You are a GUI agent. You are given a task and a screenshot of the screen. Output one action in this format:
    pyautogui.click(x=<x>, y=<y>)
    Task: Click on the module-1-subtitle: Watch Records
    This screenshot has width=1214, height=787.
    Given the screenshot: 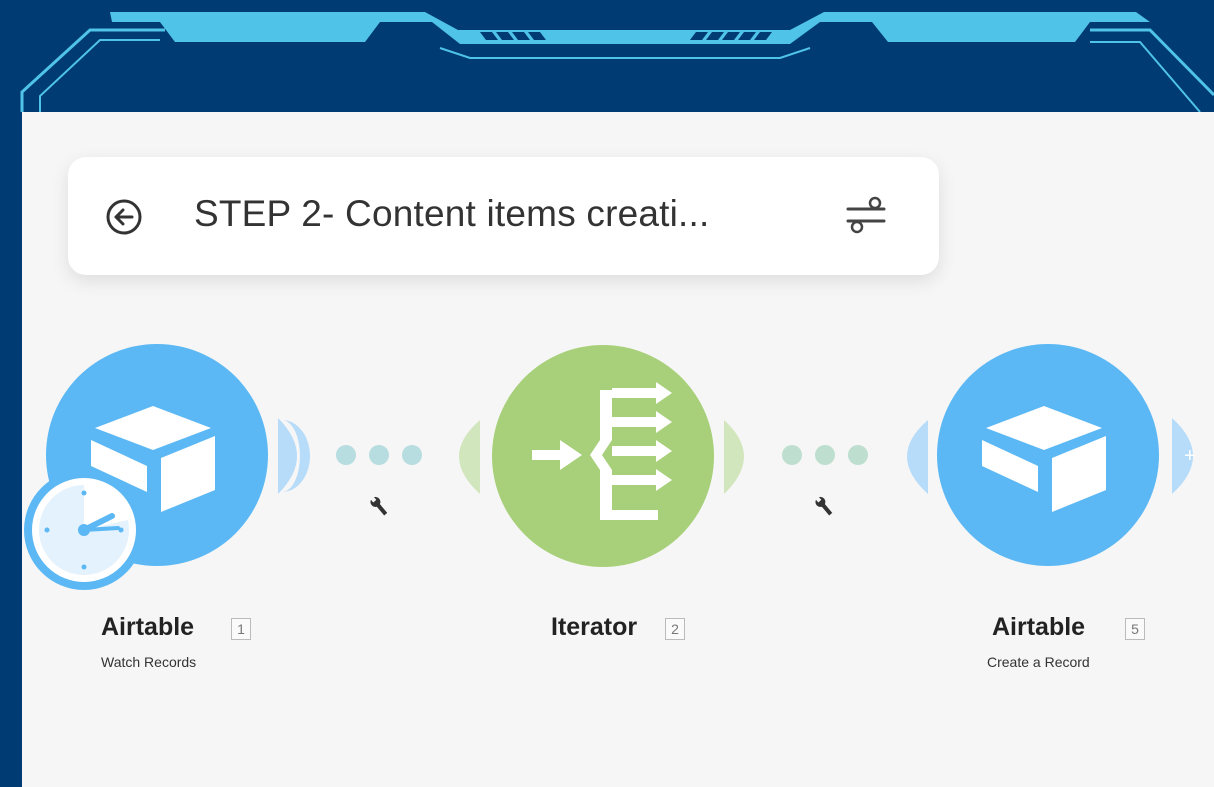 What is the action you would take?
    pyautogui.click(x=149, y=662)
    